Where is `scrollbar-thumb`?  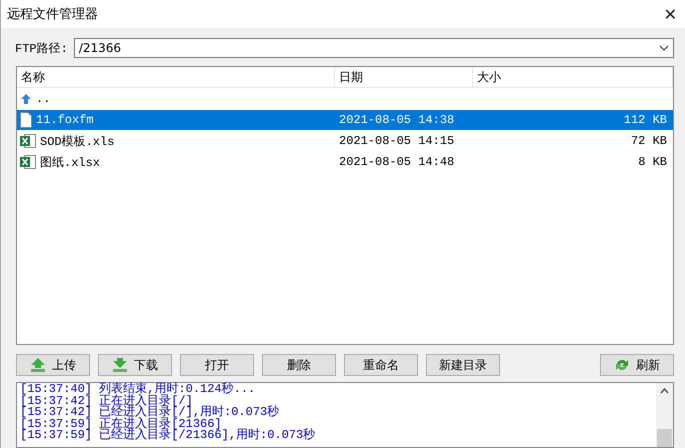
scrollbar-thumb is located at coordinates (664, 438).